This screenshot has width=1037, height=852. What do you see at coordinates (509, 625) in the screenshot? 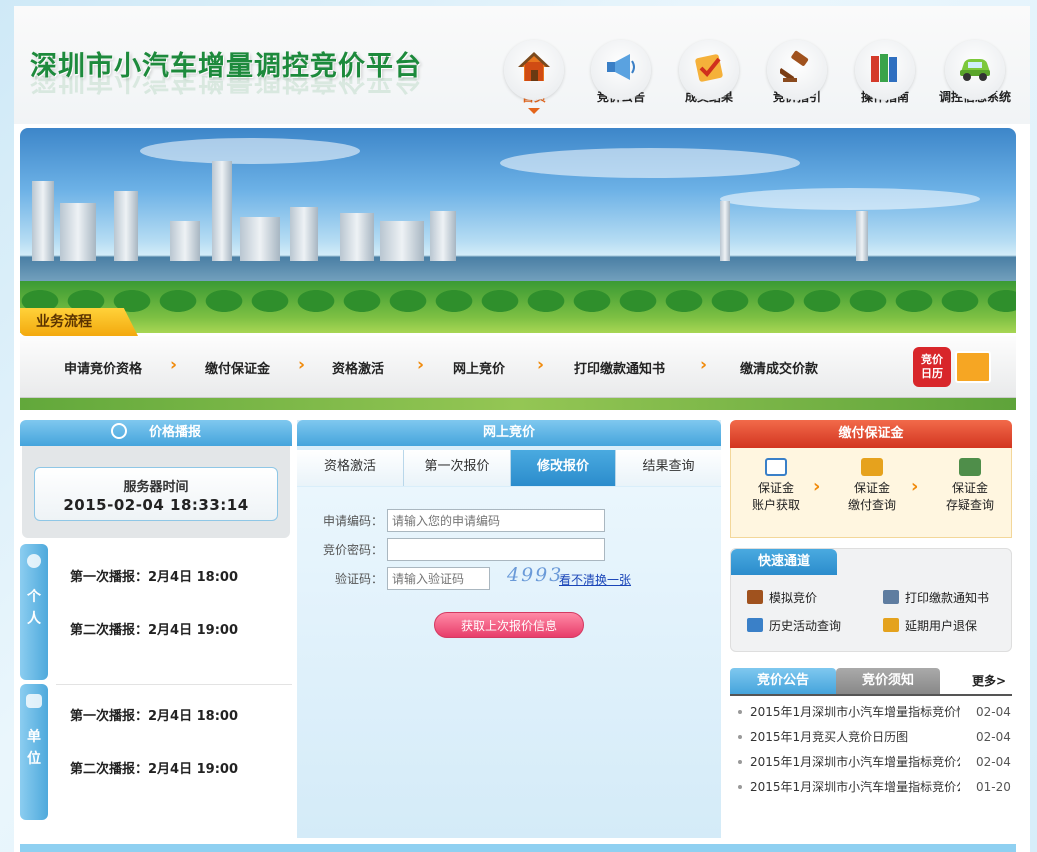
I see `get-last-bid-button: 获取上次报价信息` at bounding box center [509, 625].